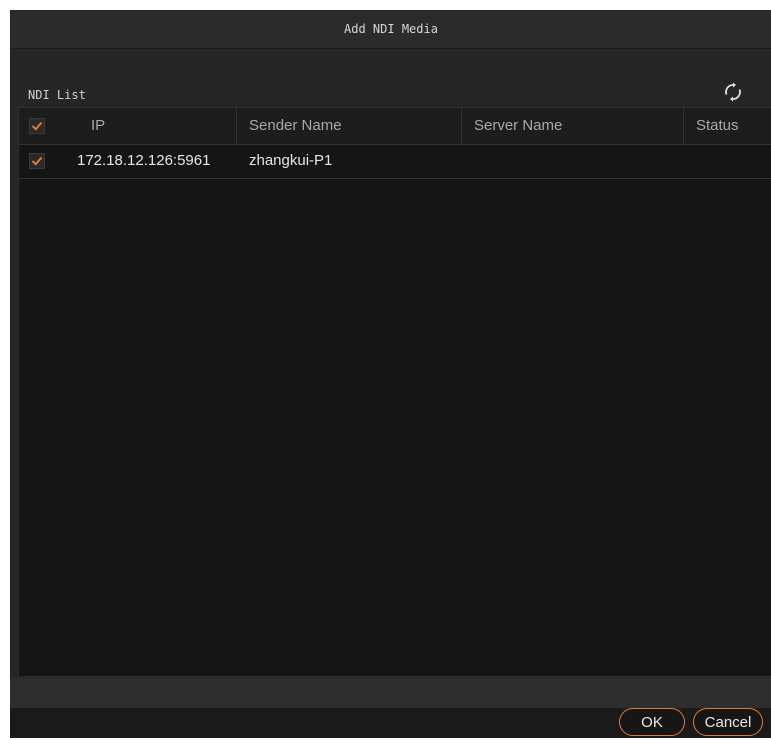 The width and height of the screenshot is (771, 740). I want to click on column-header-ip: IP, so click(98, 126).